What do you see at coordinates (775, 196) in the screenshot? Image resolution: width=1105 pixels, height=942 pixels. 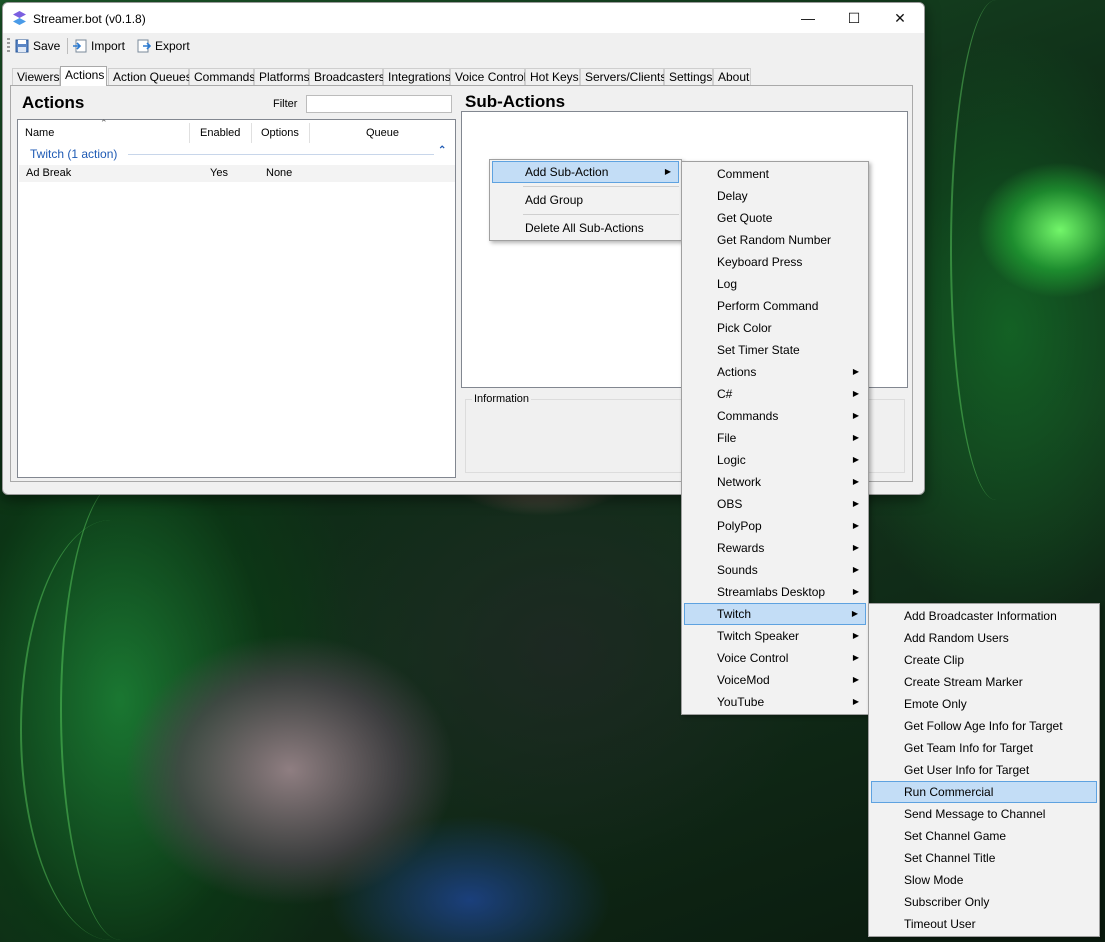 I see `menu-item-delay: Delay` at bounding box center [775, 196].